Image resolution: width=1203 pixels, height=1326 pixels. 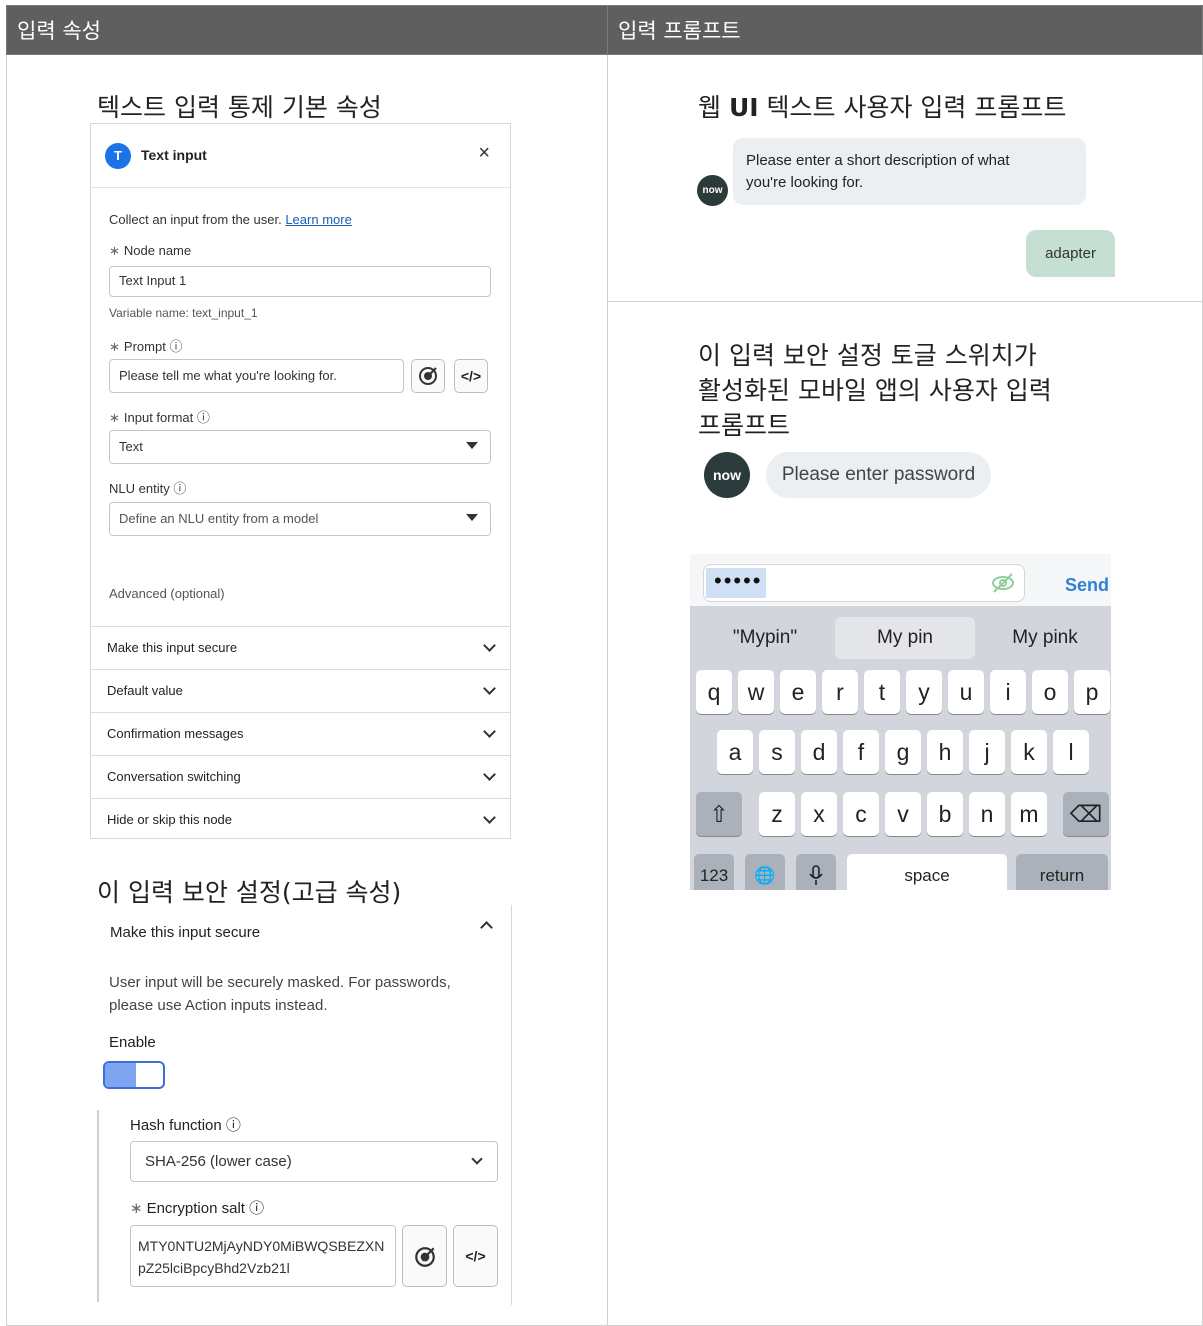 What do you see at coordinates (903, 814) in the screenshot?
I see `key-v: v` at bounding box center [903, 814].